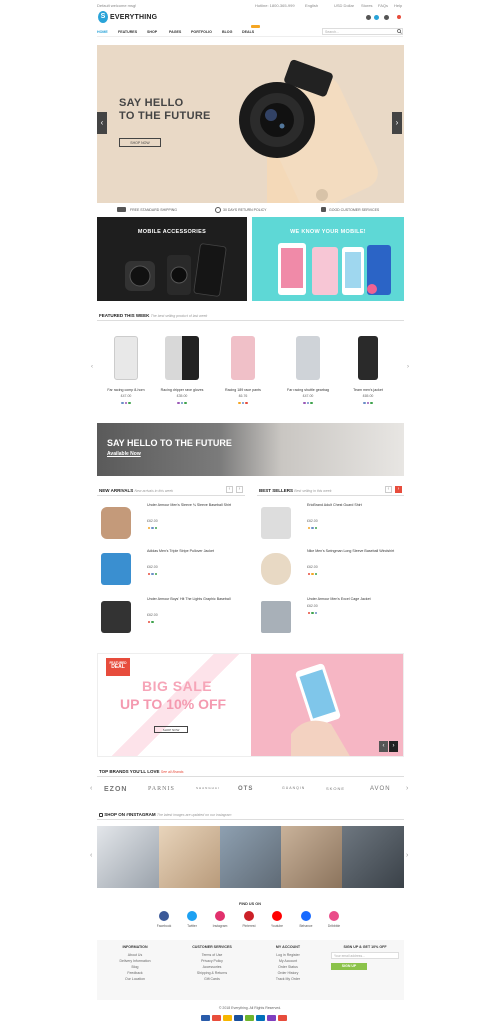 The image size is (500, 1031). Describe the element at coordinates (386, 17) in the screenshot. I see `cart-icon` at that location.